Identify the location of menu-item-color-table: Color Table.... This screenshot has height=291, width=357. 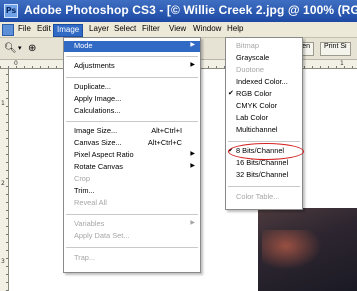
(264, 197).